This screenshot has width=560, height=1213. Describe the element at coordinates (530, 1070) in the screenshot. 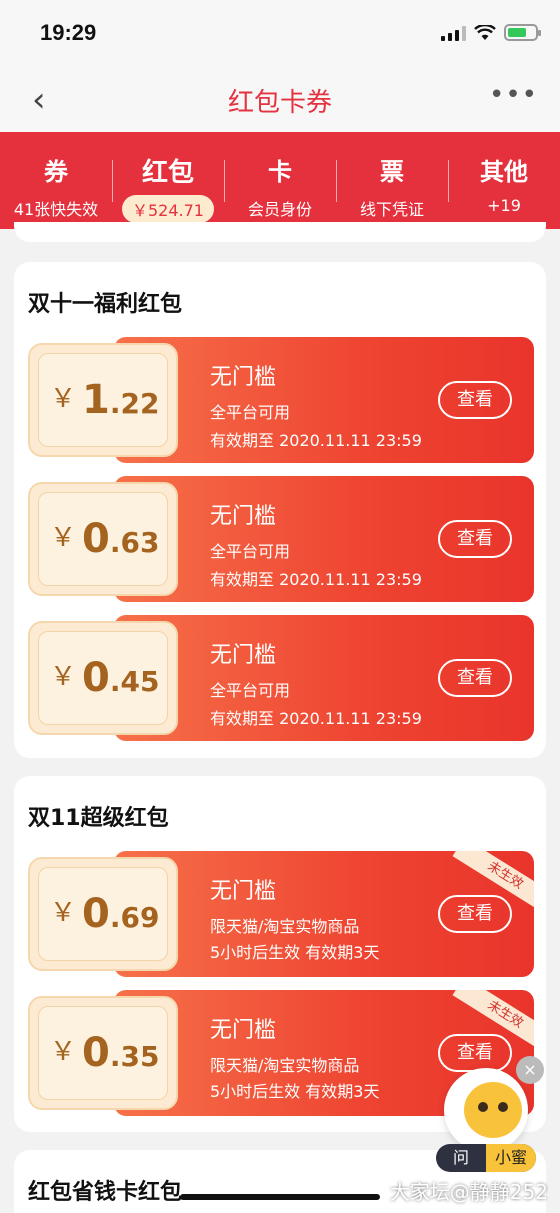

I see `close-icon: ×` at that location.